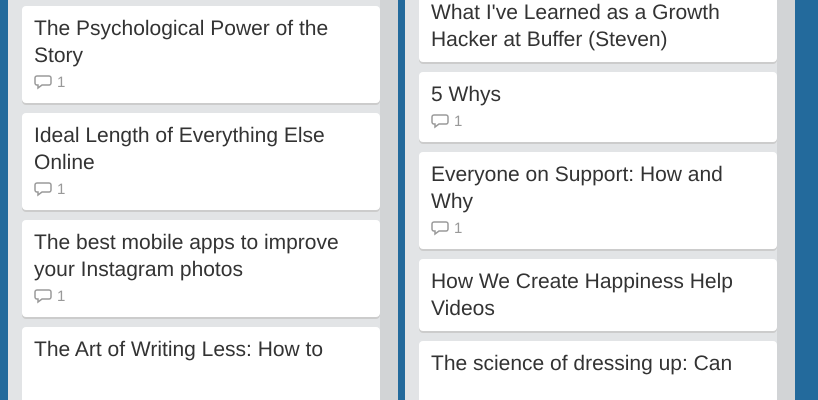 The width and height of the screenshot is (818, 400). Describe the element at coordinates (598, 107) in the screenshot. I see `card: 5 Whys 1` at that location.